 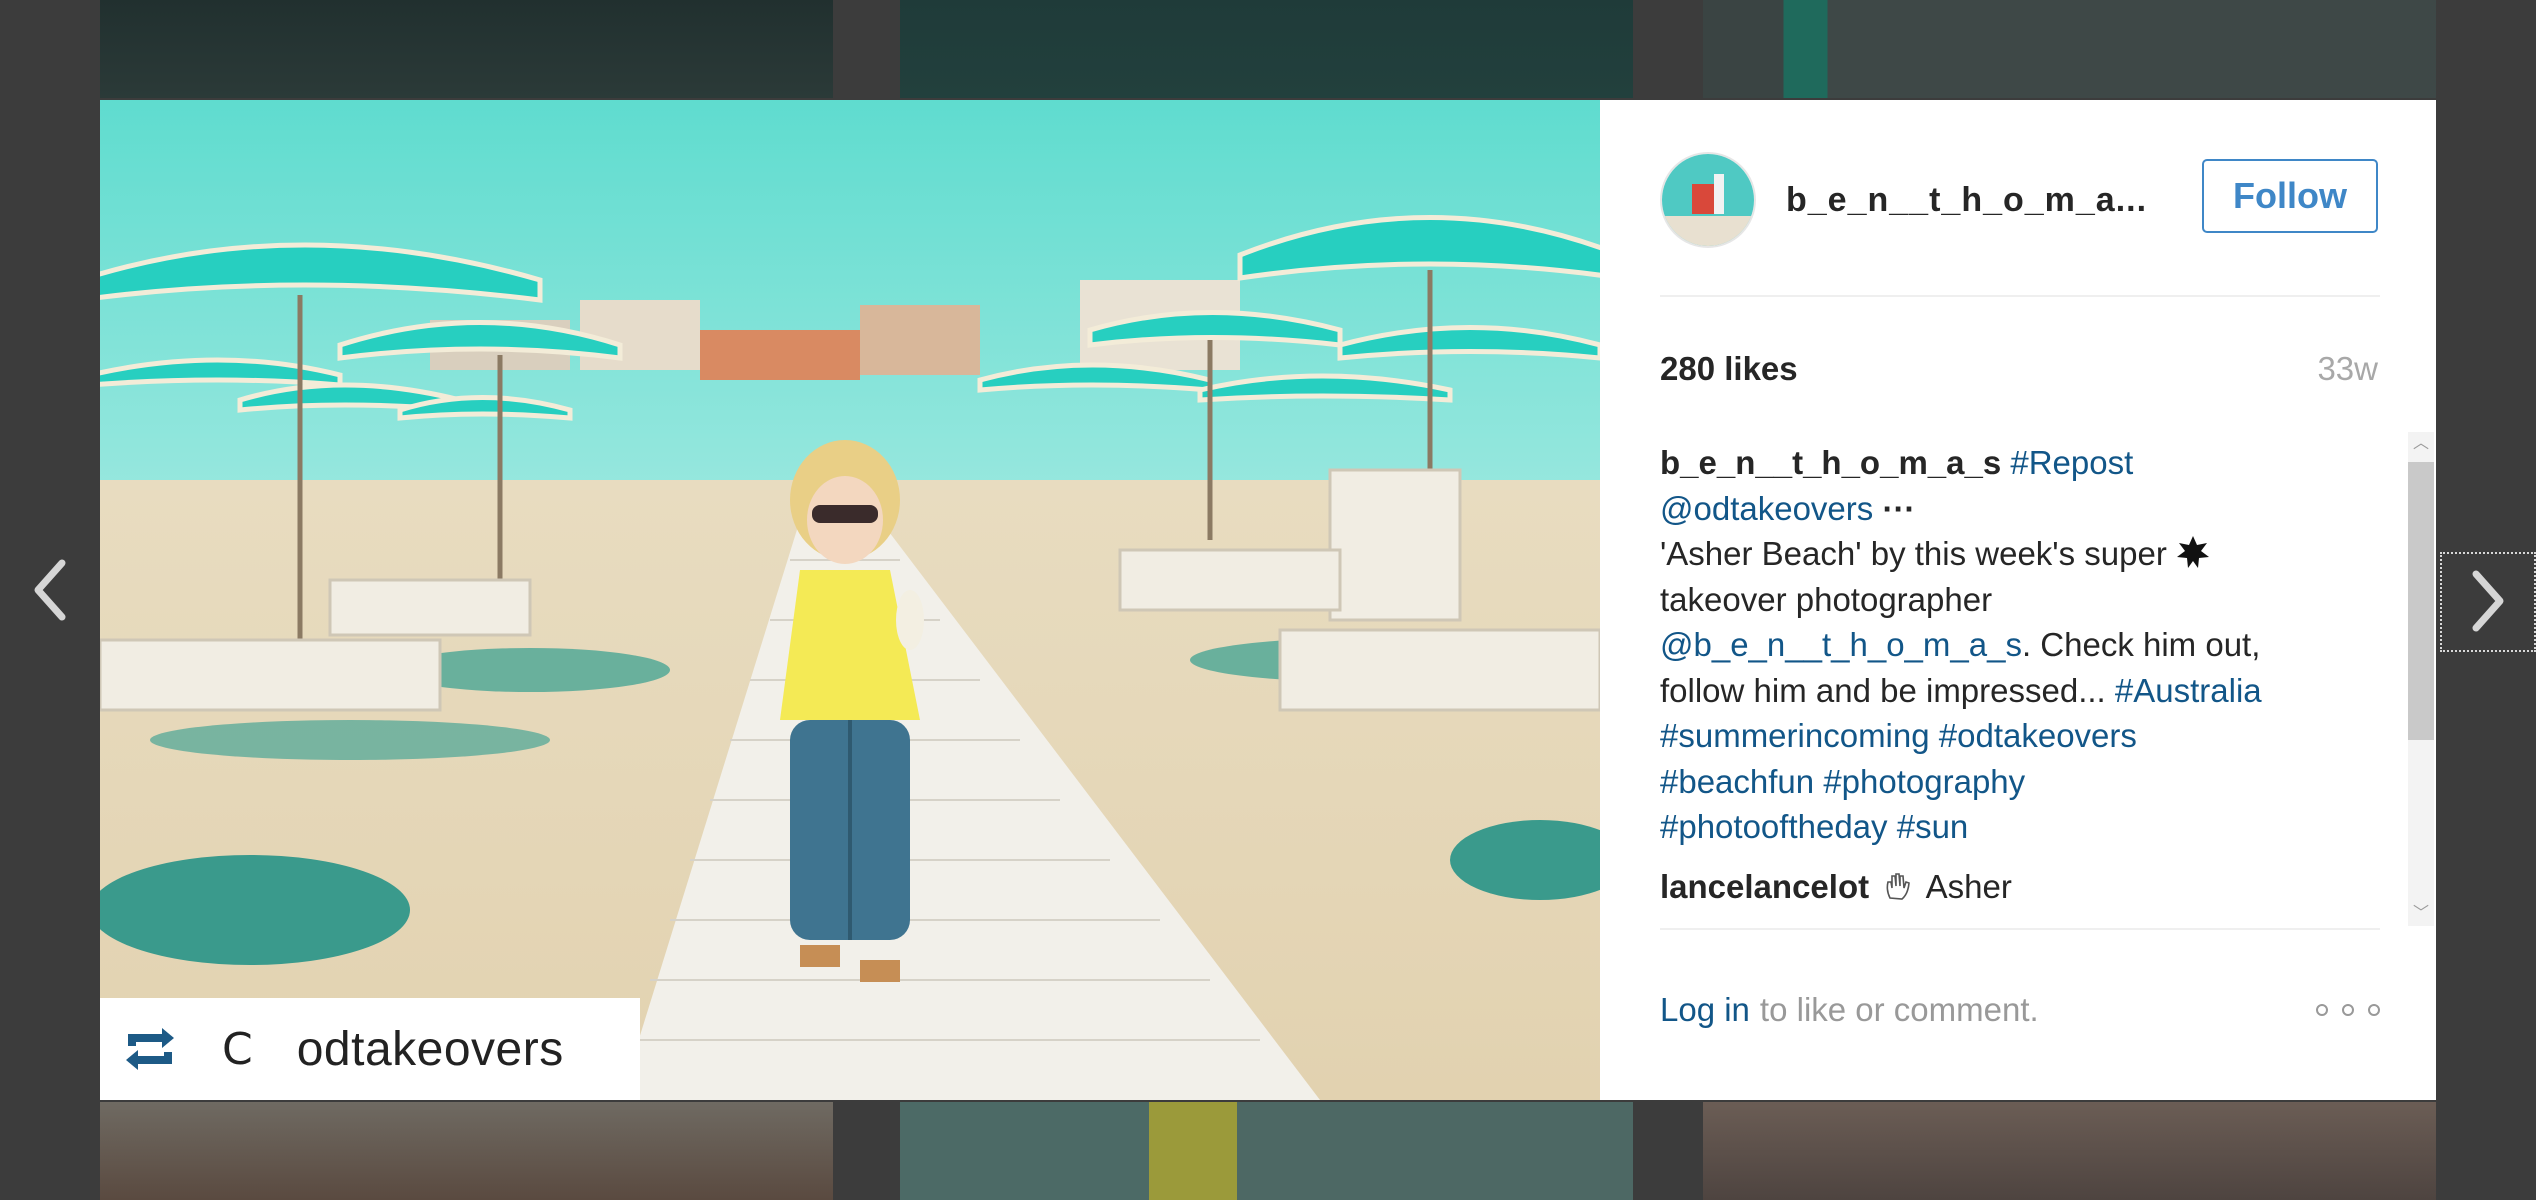 I want to click on caption-line: takeover photographer, so click(x=2020, y=600).